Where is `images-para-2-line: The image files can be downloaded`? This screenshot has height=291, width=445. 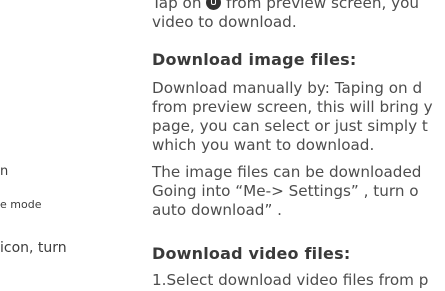 images-para-2-line: The image files can be downloaded is located at coordinates (287, 172).